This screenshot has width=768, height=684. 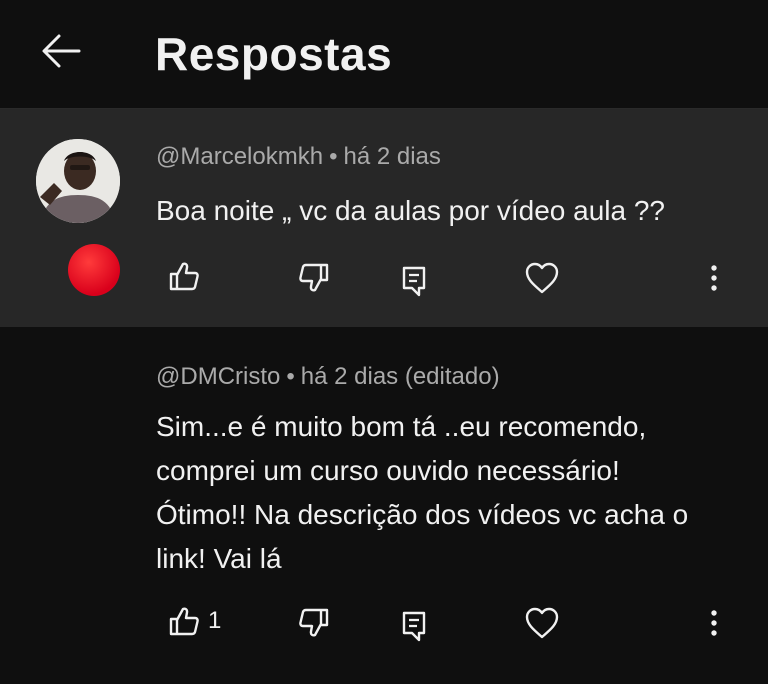 I want to click on reply-text-line: Sim...e é muito bom tá ..eu recomendo,, so click(x=401, y=426).